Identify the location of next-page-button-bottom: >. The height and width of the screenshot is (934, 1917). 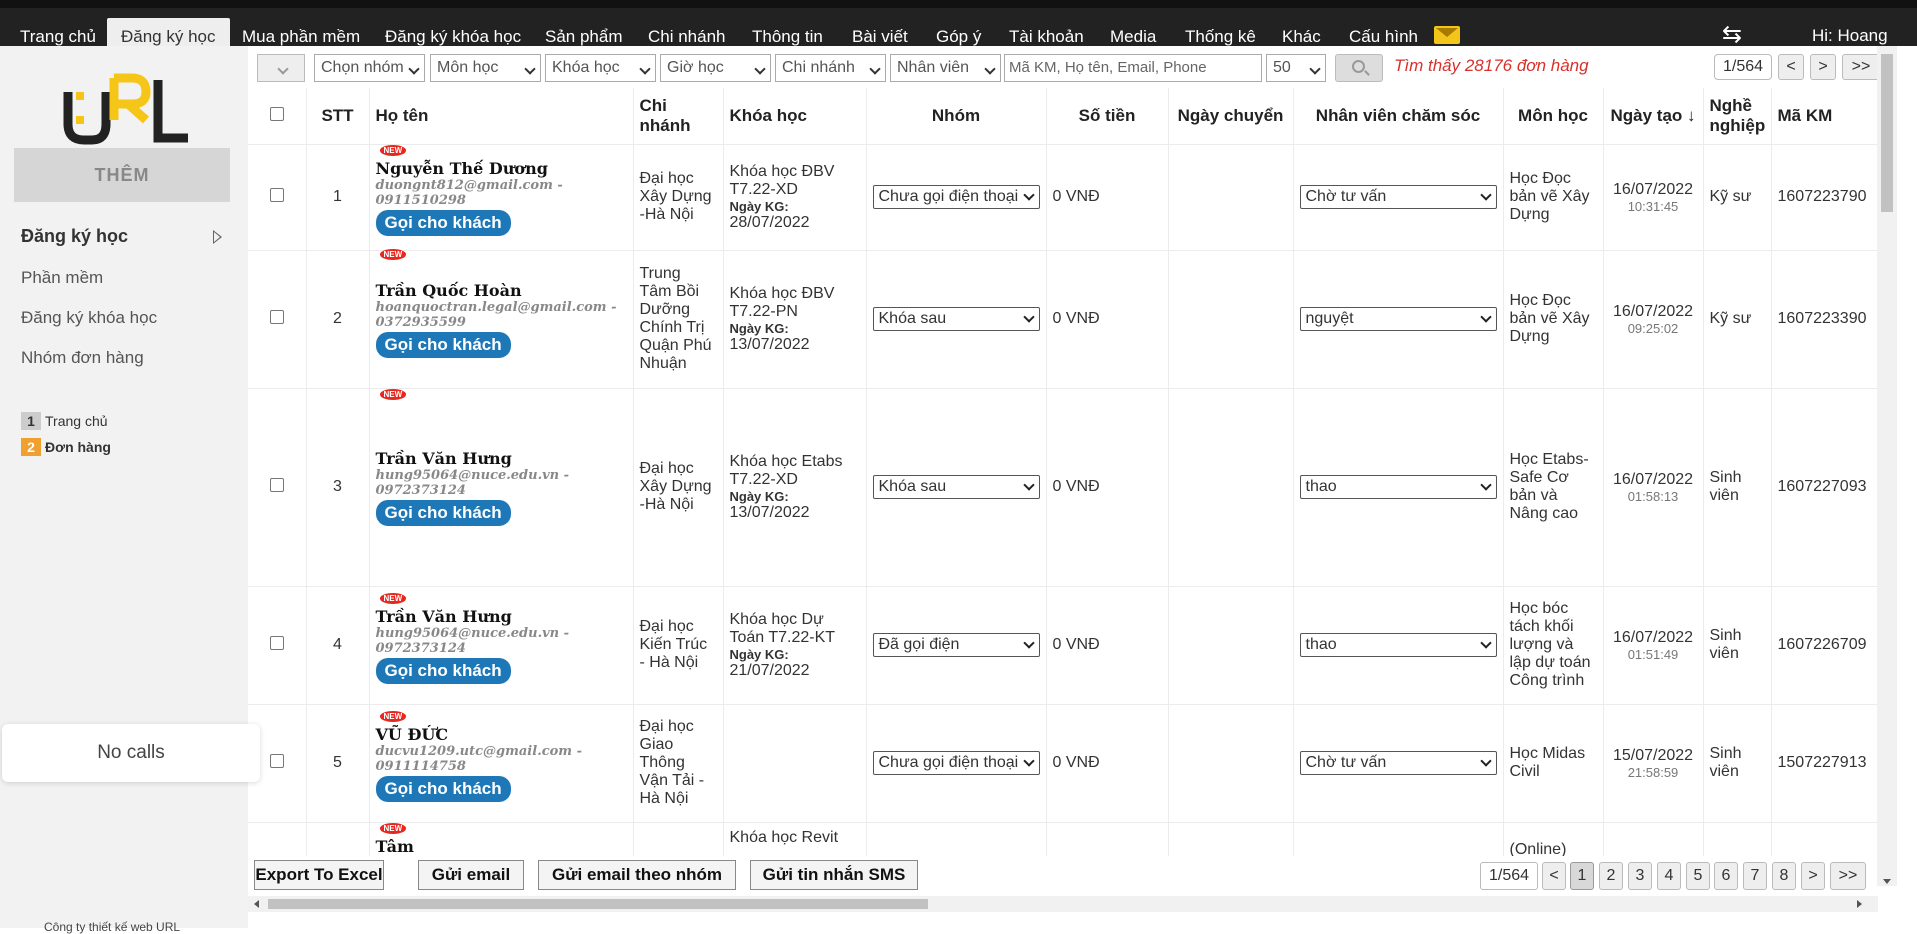
(1813, 876).